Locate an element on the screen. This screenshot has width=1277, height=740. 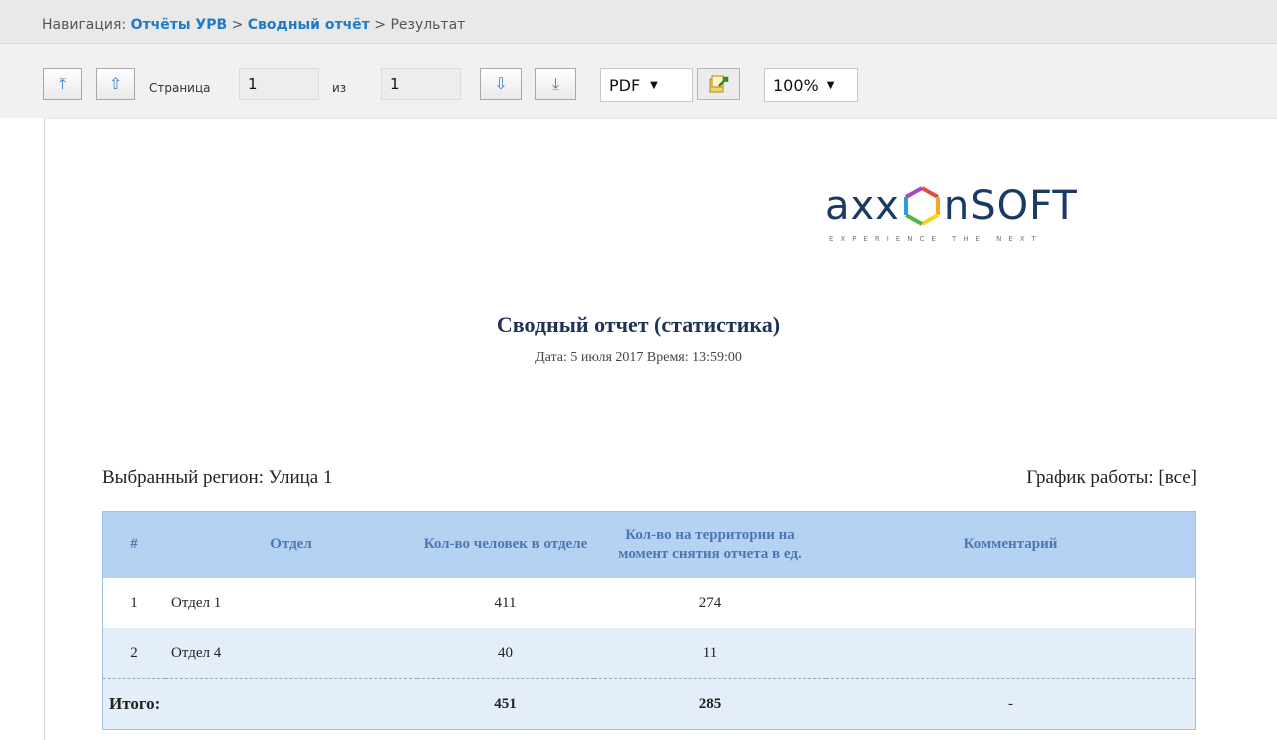
row-number: 1 is located at coordinates (133, 603).